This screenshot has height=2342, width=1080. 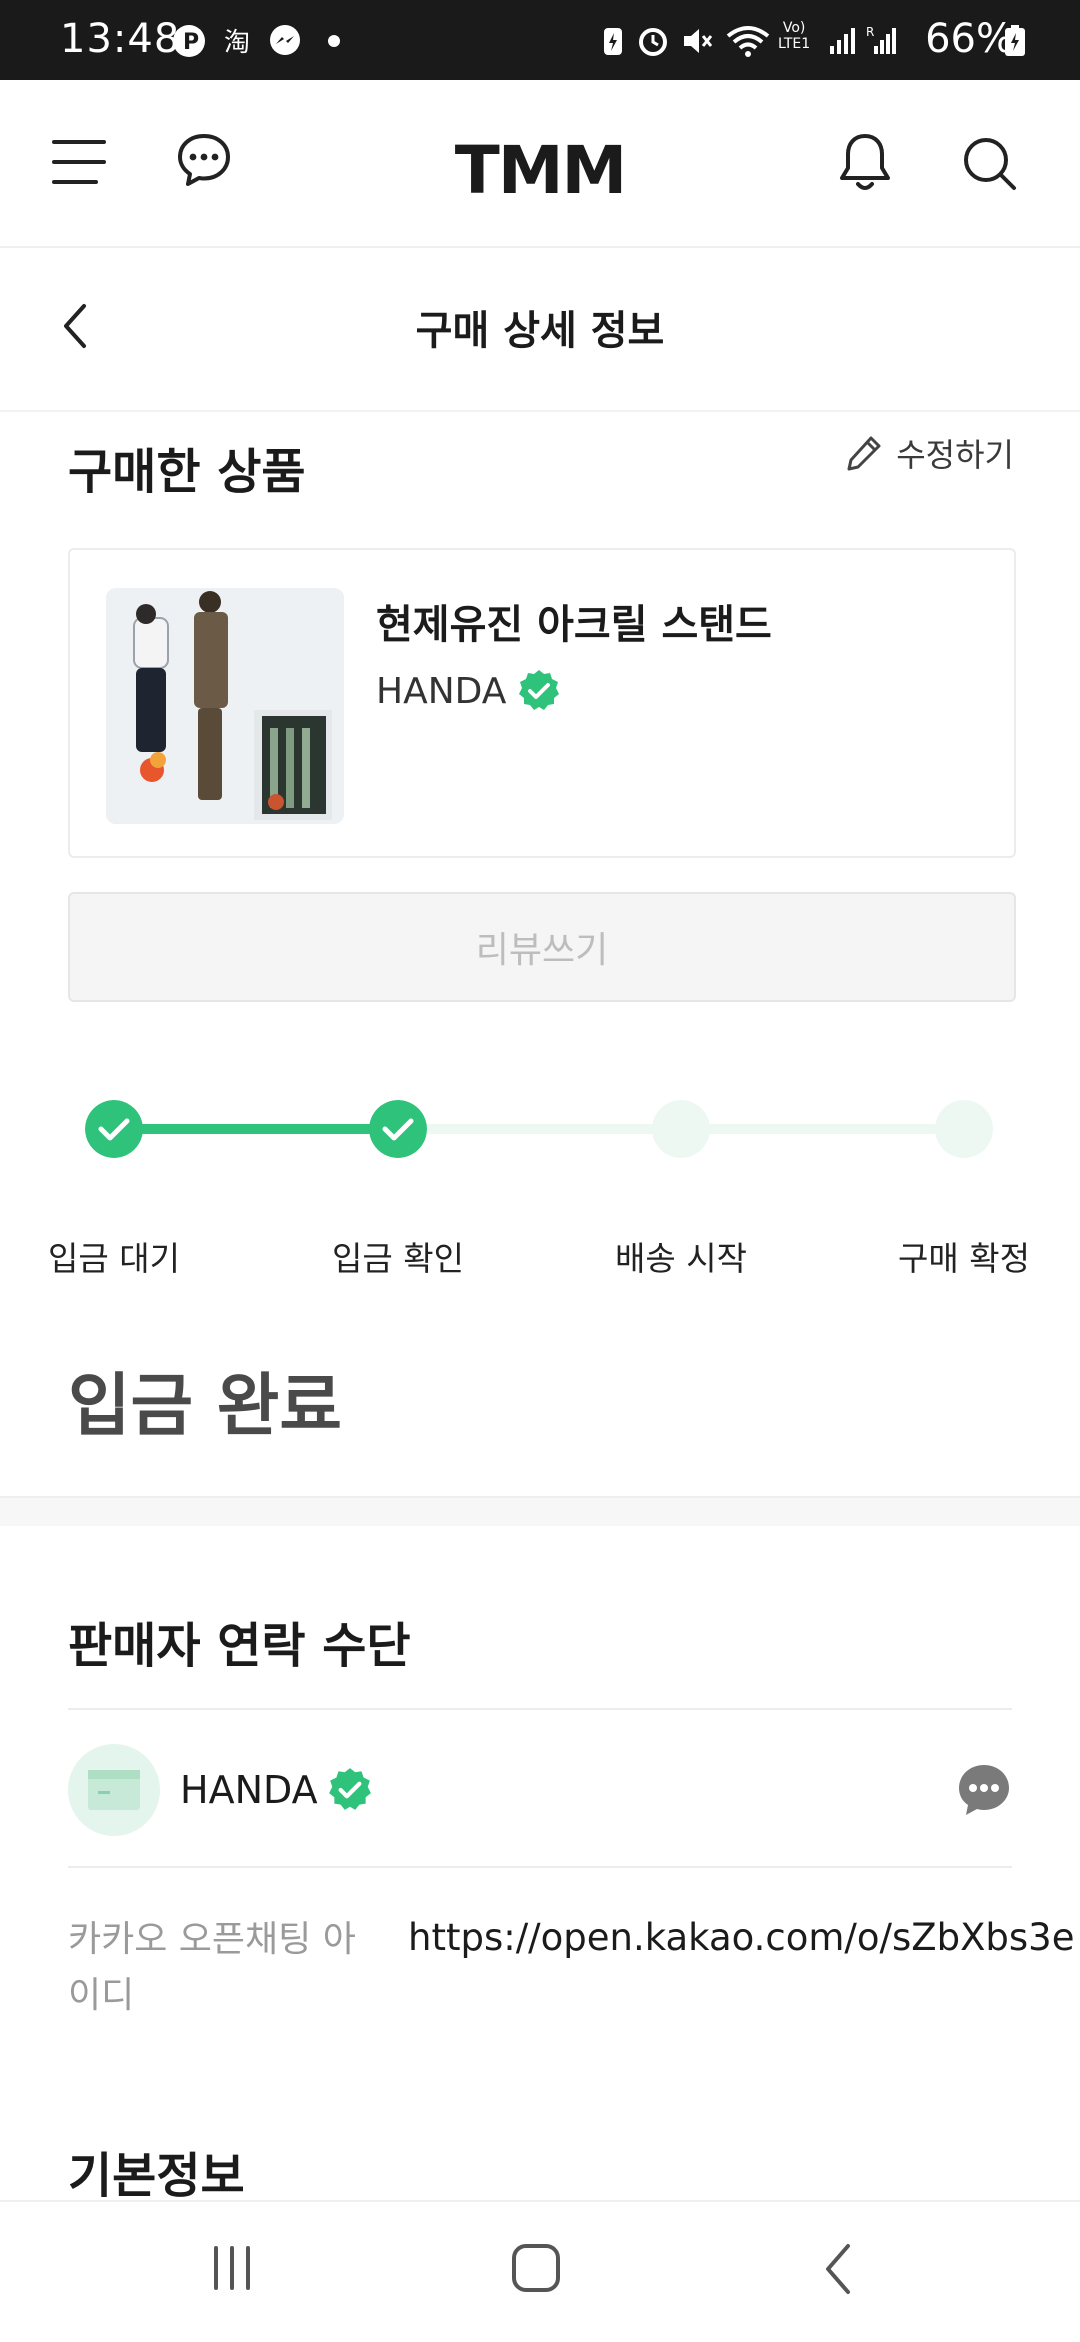 What do you see at coordinates (653, 42) in the screenshot?
I see `alarm-icon` at bounding box center [653, 42].